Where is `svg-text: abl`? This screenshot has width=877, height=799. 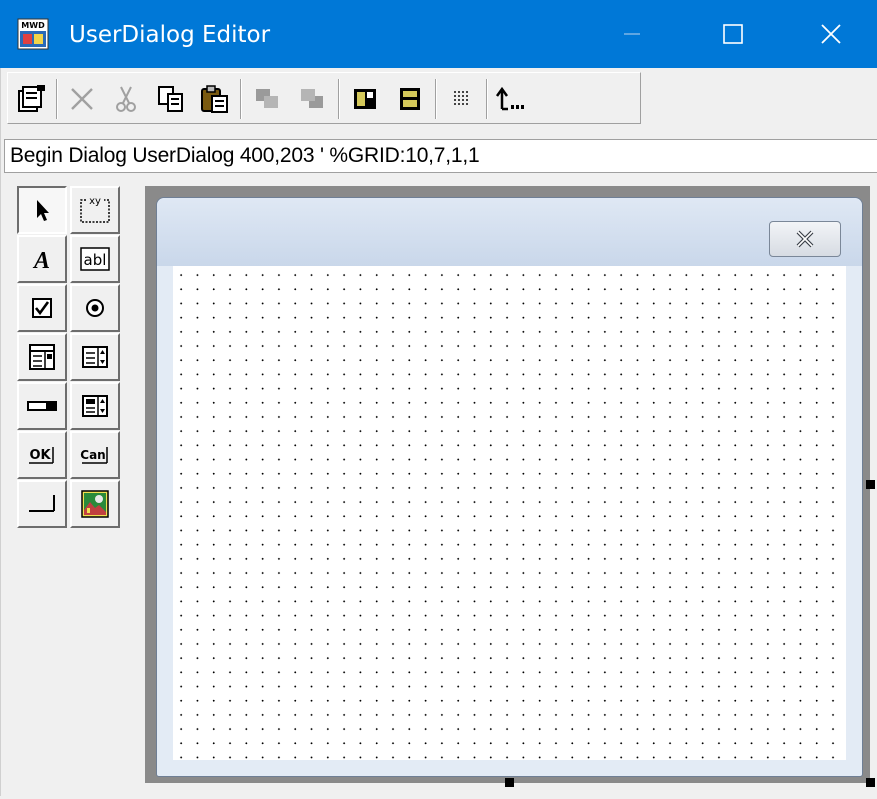 svg-text: abl is located at coordinates (95, 260).